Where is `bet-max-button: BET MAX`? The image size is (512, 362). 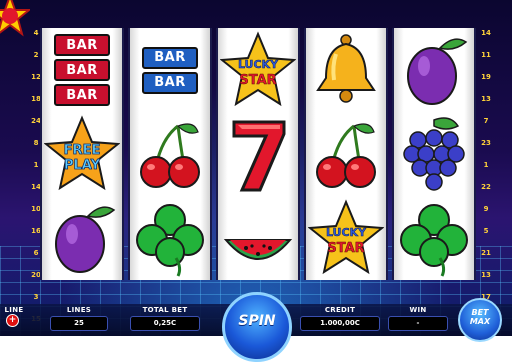 bet-max-button: BET MAX is located at coordinates (480, 320).